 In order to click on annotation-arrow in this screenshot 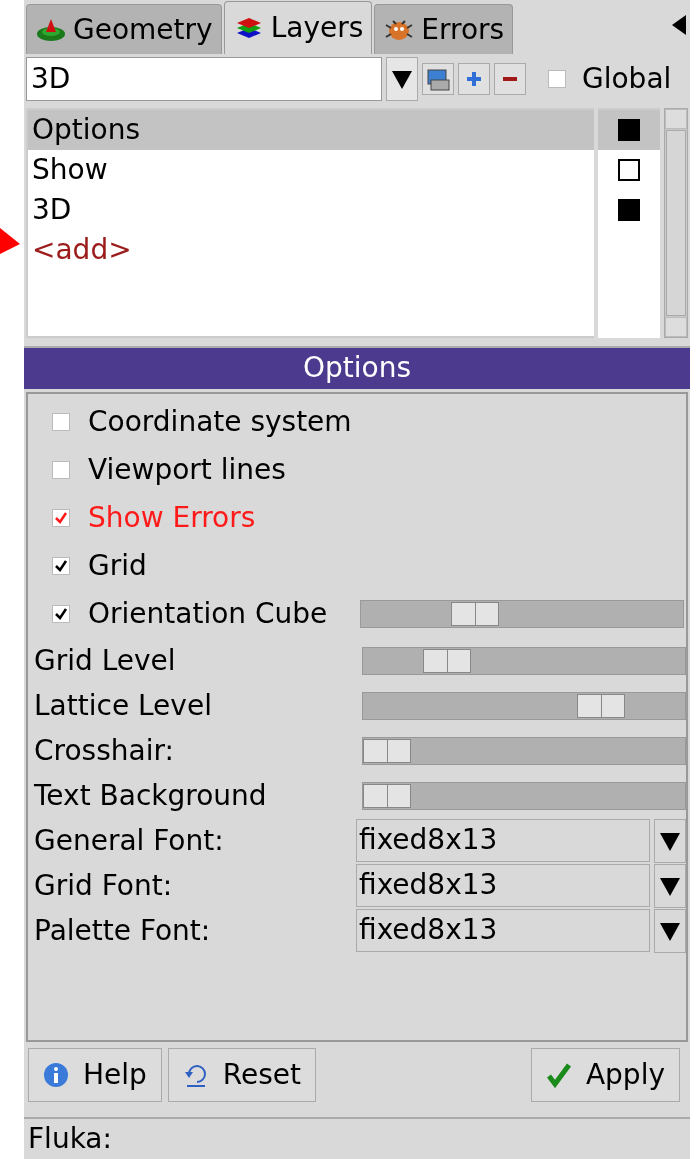, I will do `click(10, 241)`.